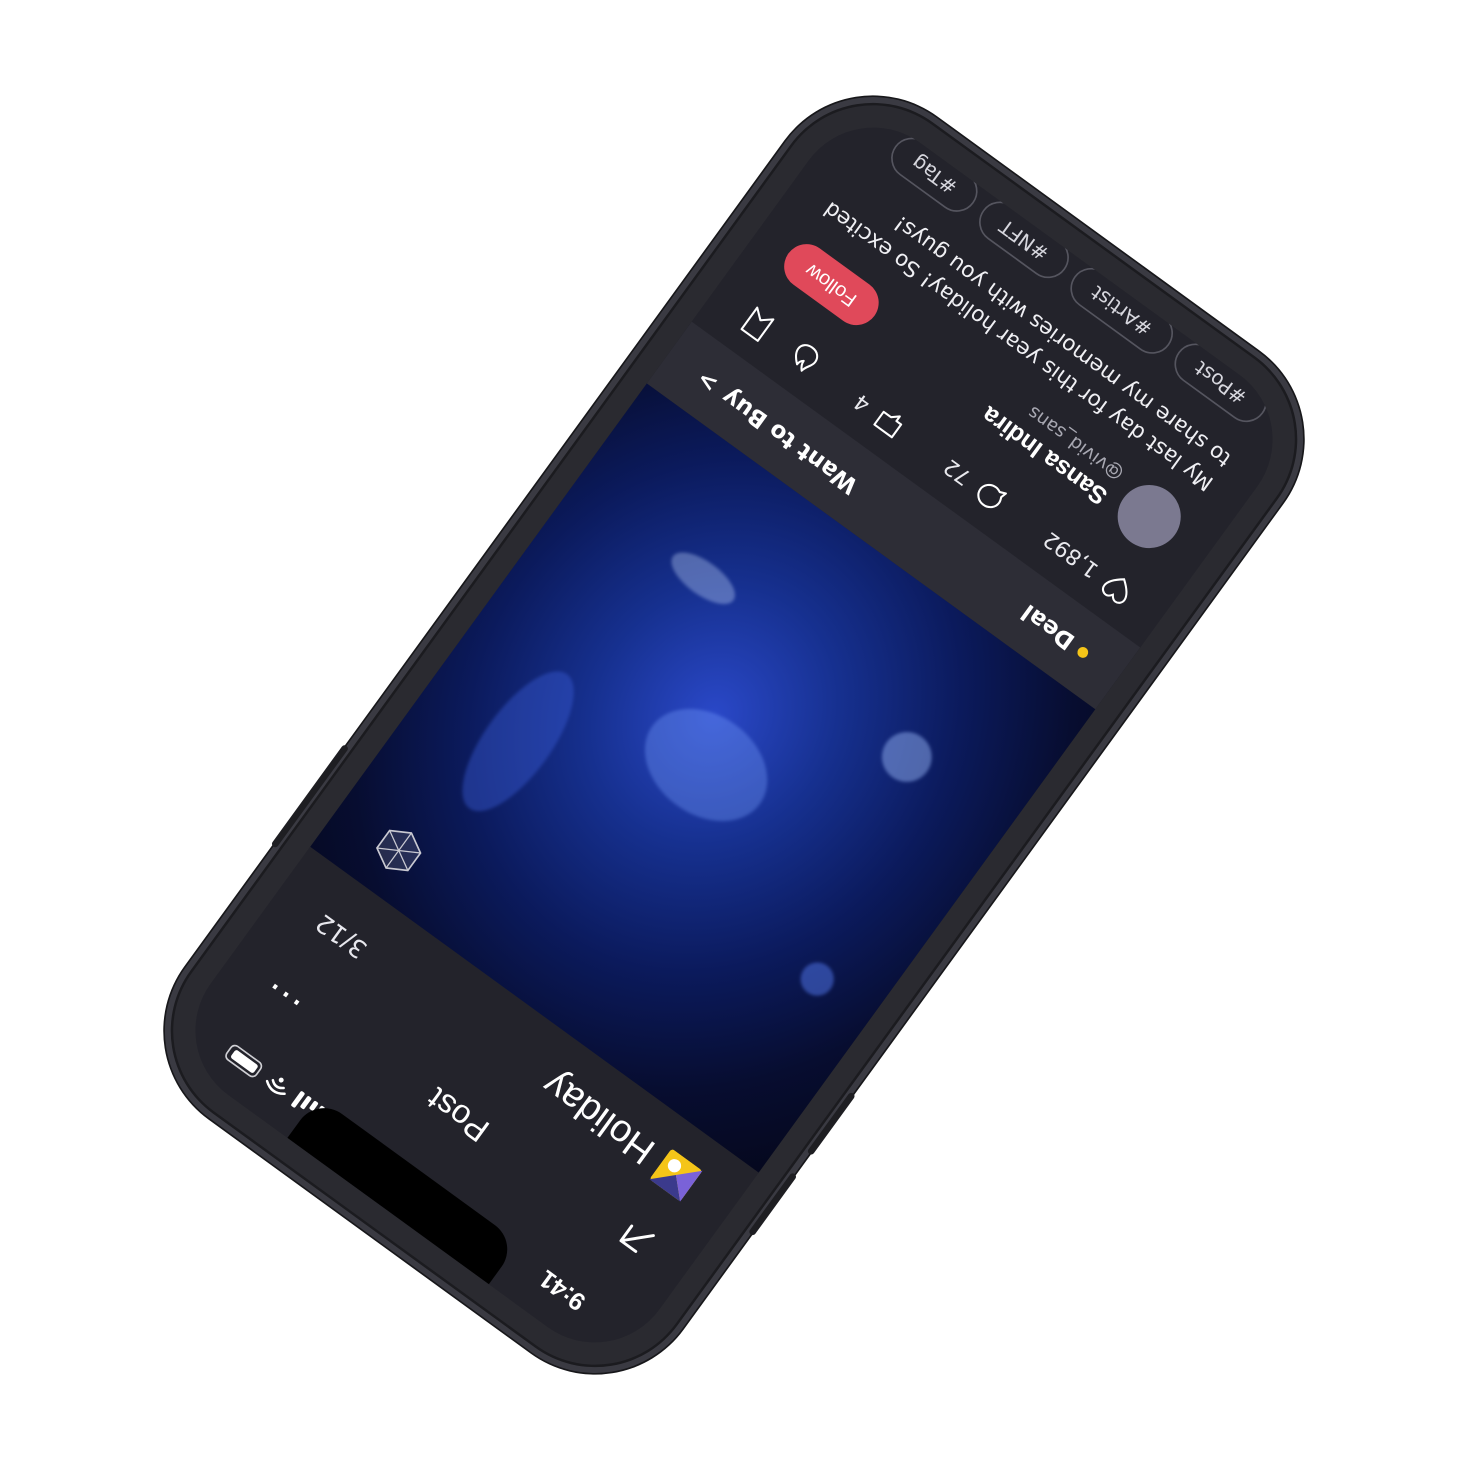 This screenshot has height=1469, width=1469. What do you see at coordinates (707, 381) in the screenshot?
I see `chevron-right-icon: >` at bounding box center [707, 381].